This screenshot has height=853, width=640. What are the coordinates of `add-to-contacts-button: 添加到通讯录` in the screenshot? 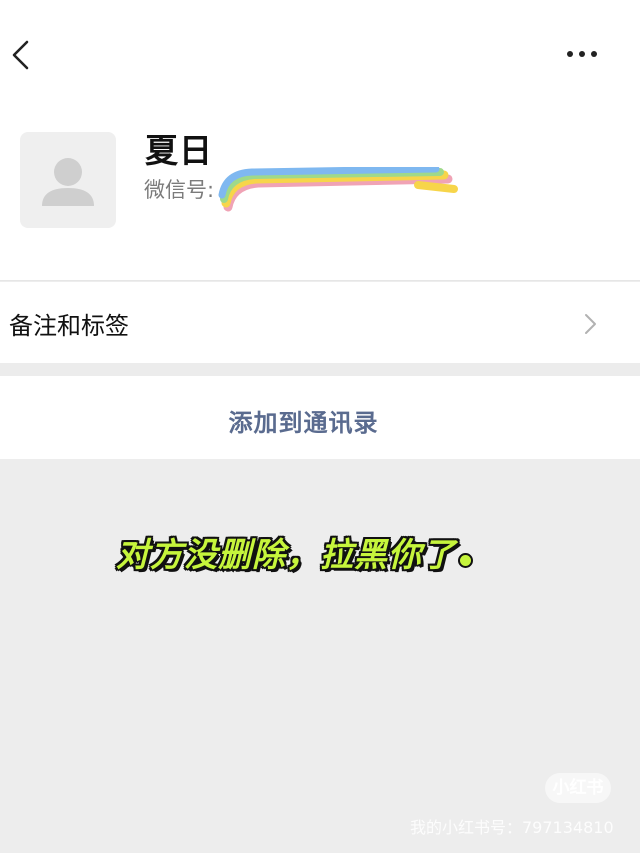 It's located at (320, 417).